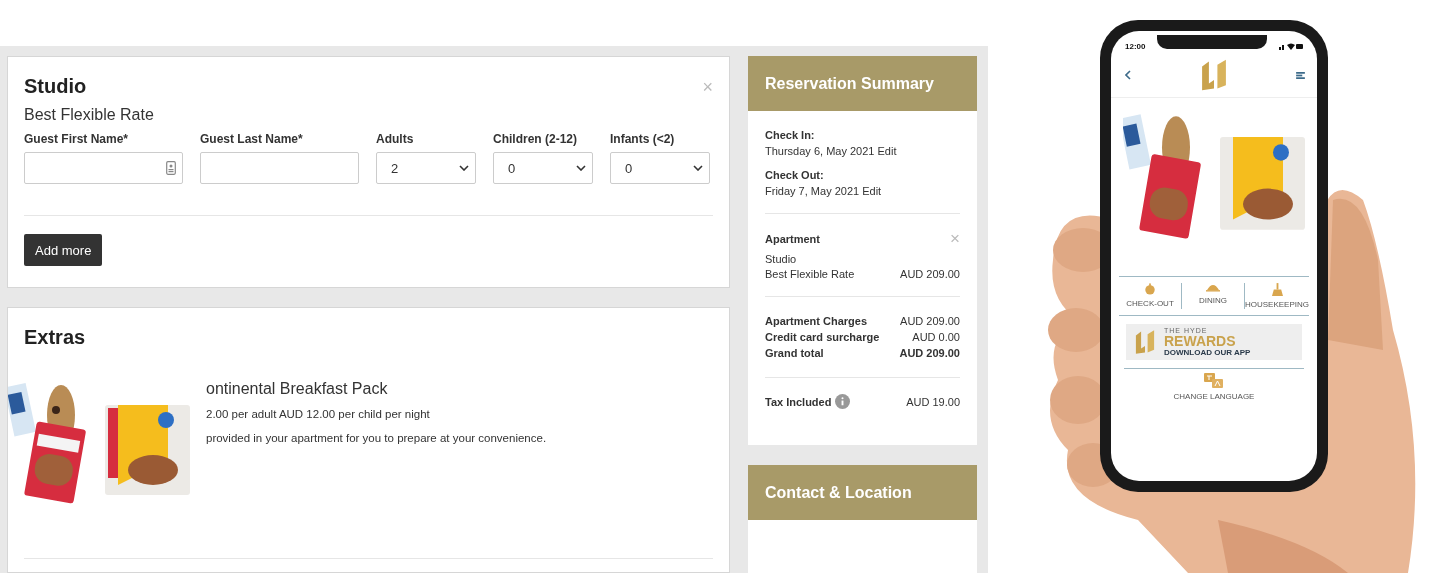  I want to click on panel-title: Reservation Summary, so click(849, 83).